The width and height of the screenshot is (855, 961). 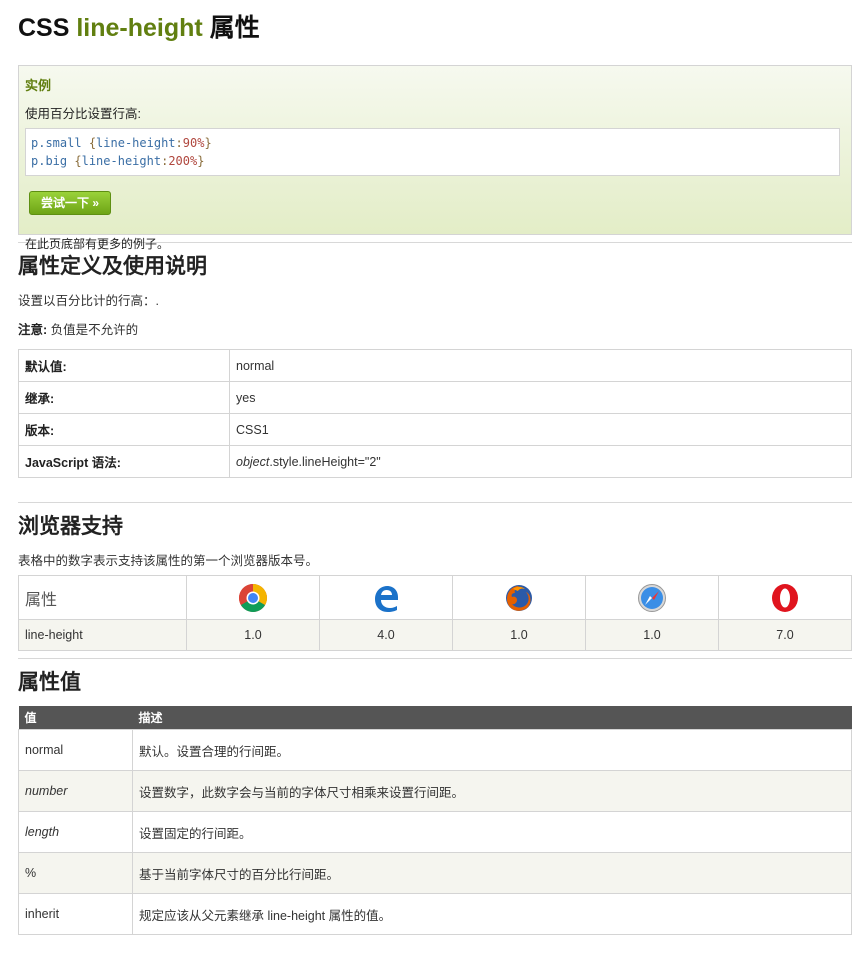 I want to click on try-it-button: 尝试一下 », so click(x=70, y=203).